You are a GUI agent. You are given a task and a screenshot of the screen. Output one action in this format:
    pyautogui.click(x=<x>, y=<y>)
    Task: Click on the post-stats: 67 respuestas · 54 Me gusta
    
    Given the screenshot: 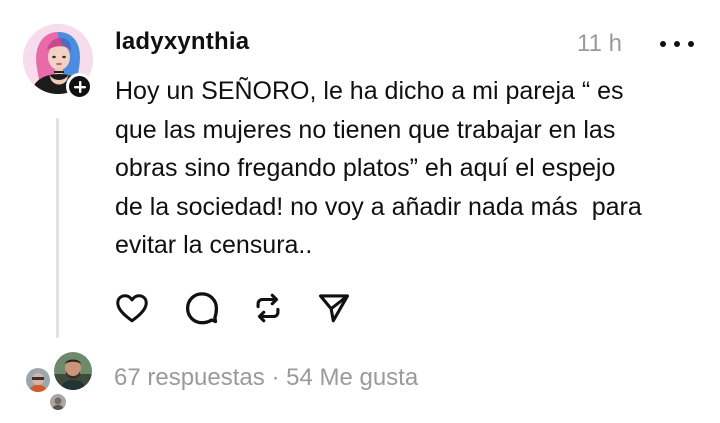 What is the action you would take?
    pyautogui.click(x=266, y=378)
    